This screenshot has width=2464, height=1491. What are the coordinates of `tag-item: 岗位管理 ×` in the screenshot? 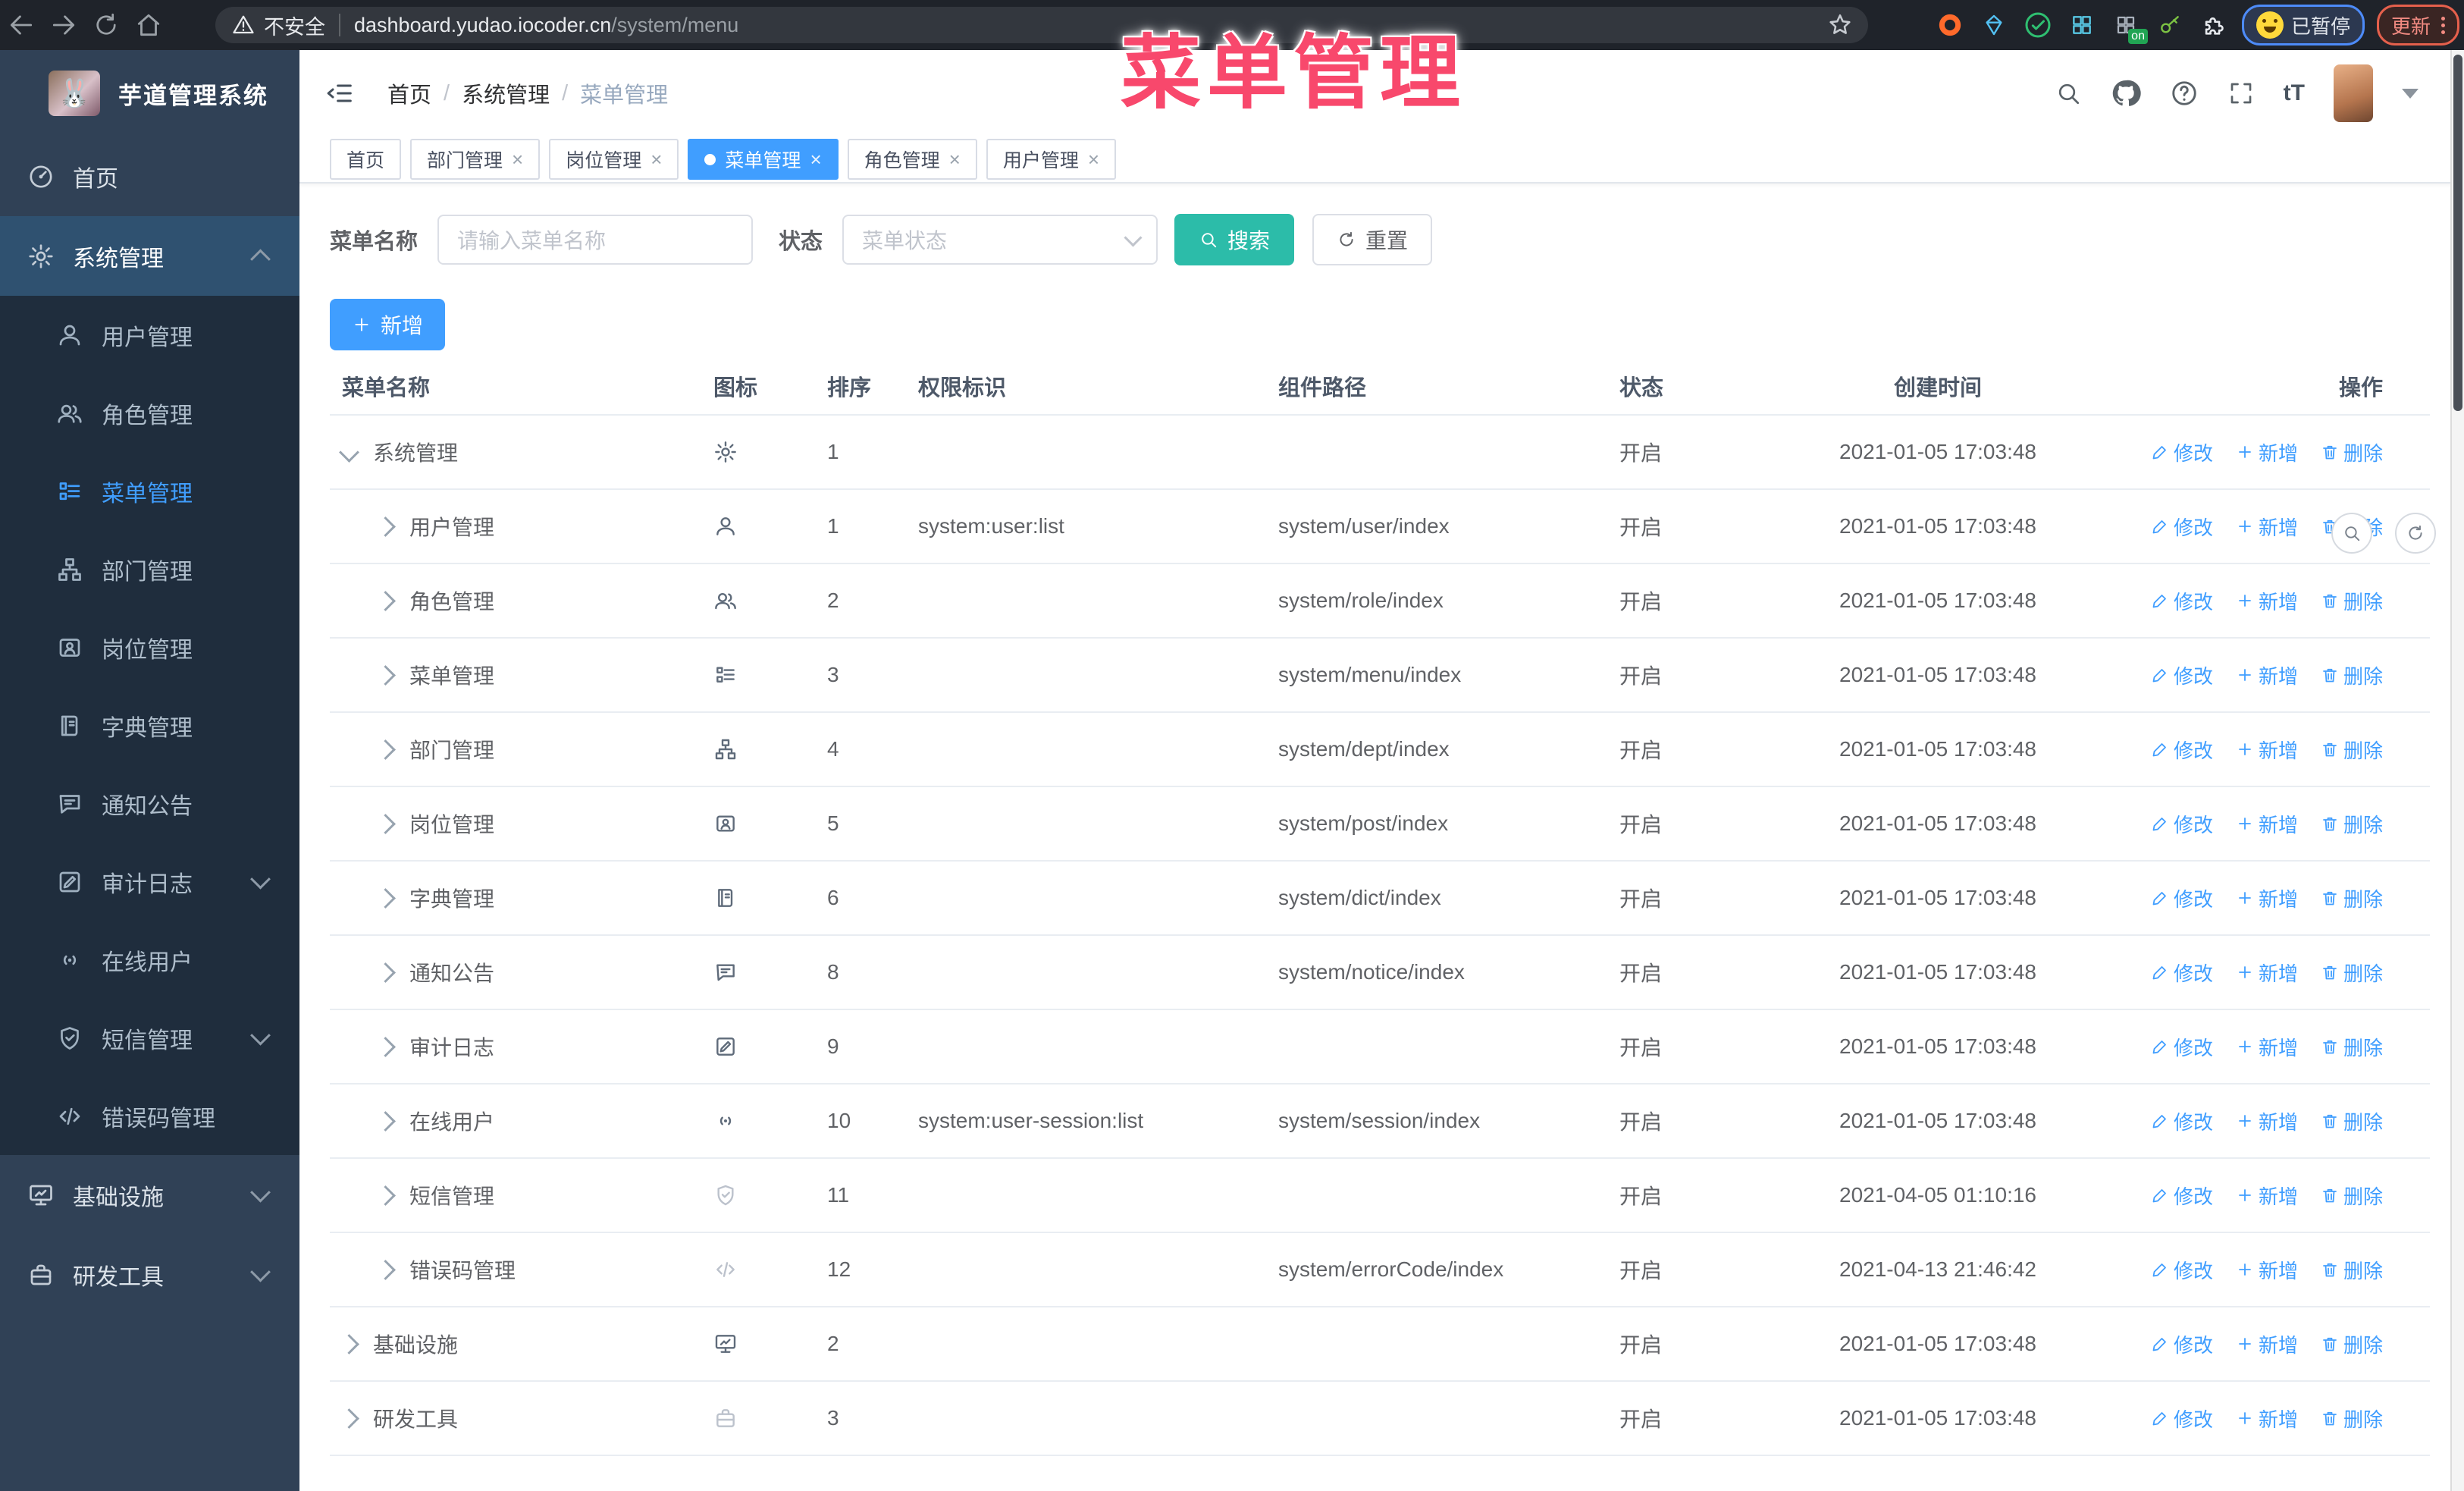 It's located at (614, 159).